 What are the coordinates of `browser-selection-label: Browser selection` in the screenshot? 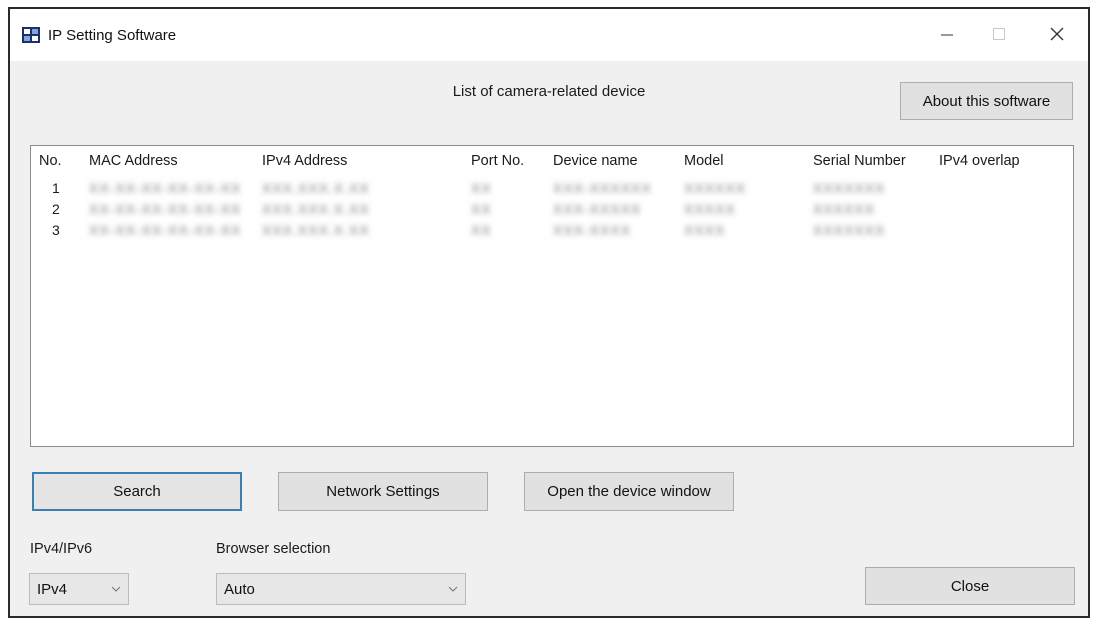 It's located at (273, 549).